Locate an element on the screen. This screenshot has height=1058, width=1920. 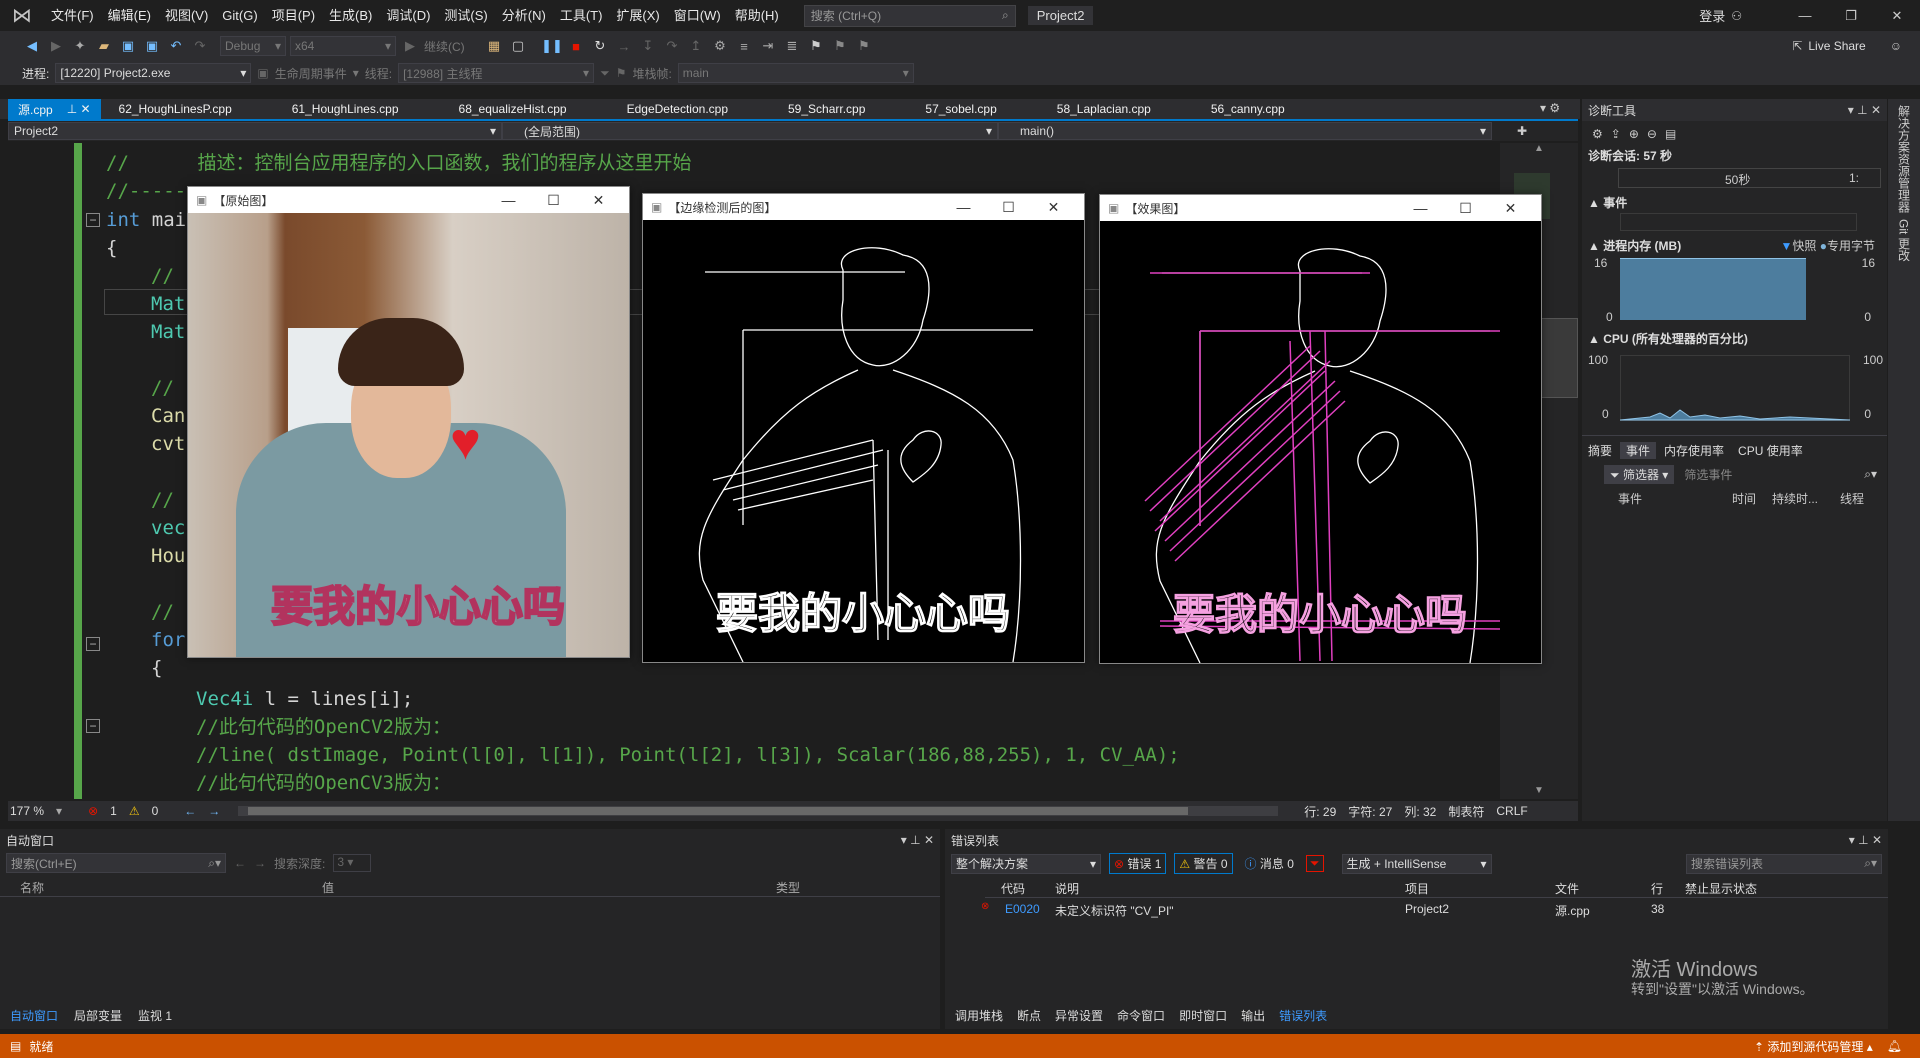
user-icon: ⚇ is located at coordinates (1736, 16).